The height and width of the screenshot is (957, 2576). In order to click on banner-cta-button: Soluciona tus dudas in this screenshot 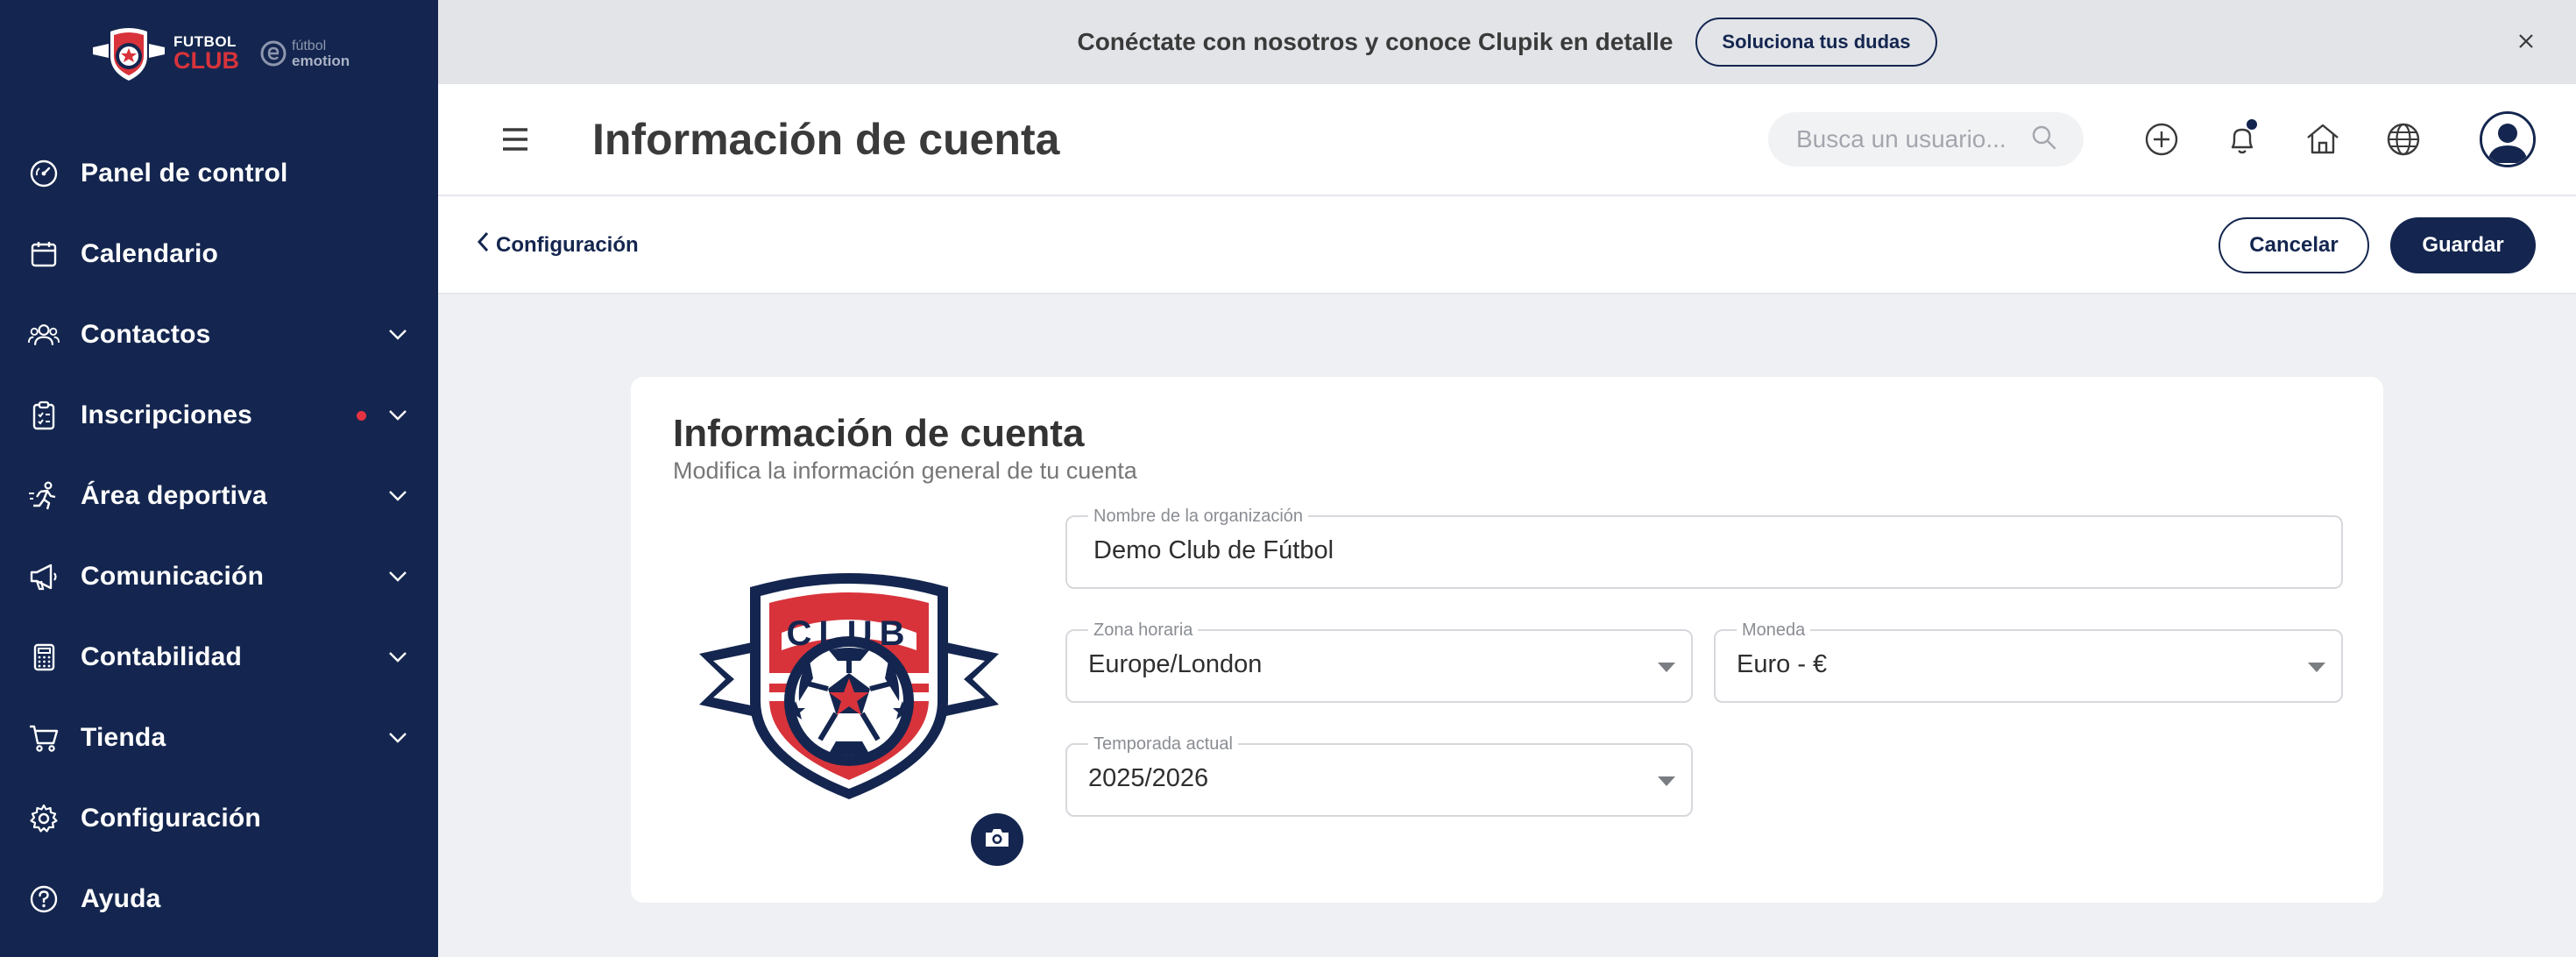, I will do `click(1816, 42)`.